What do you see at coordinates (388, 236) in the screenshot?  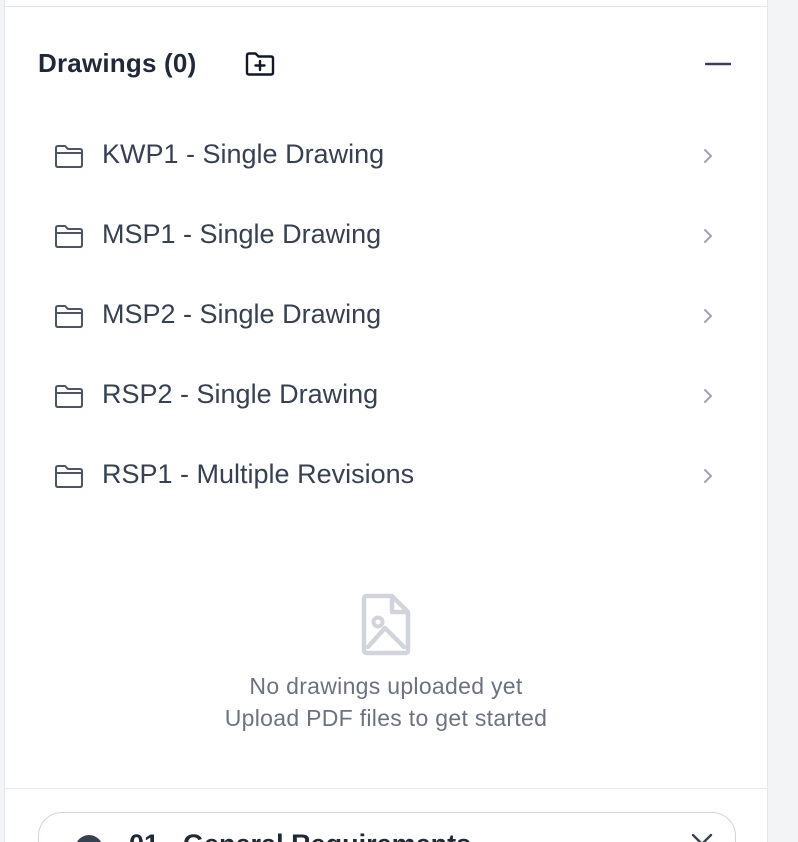 I see `folder-item: MSP1 - Single Drawing` at bounding box center [388, 236].